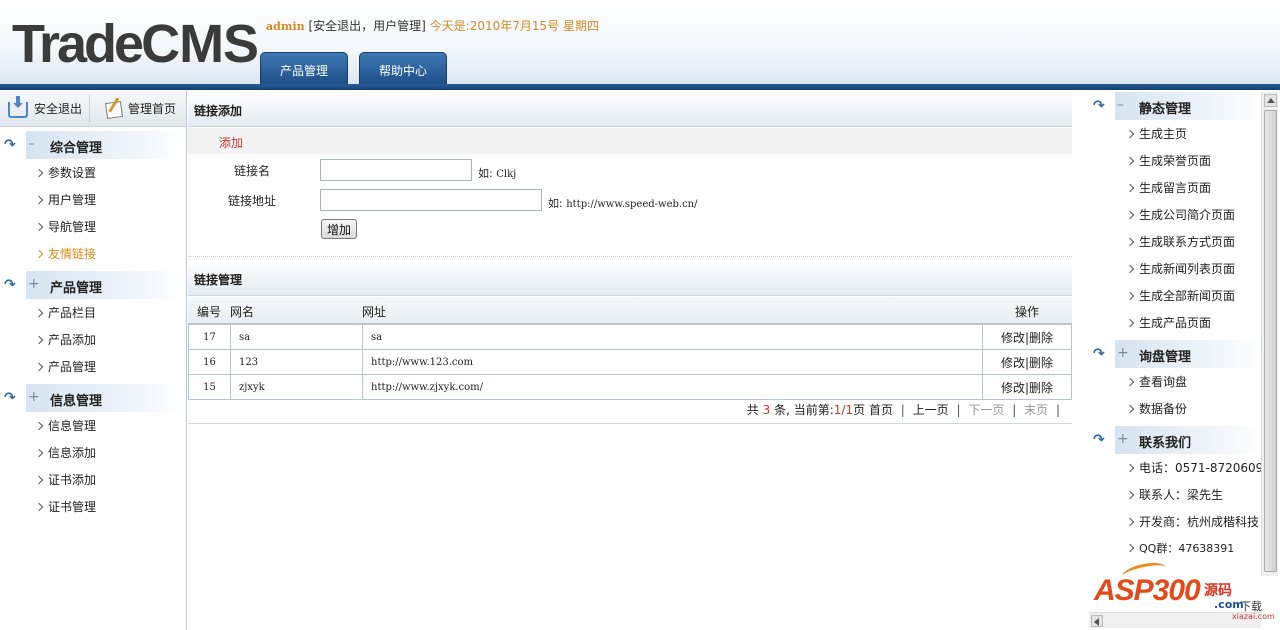 The height and width of the screenshot is (630, 1280). What do you see at coordinates (374, 312) in the screenshot?
I see `column-header-url: 网址` at bounding box center [374, 312].